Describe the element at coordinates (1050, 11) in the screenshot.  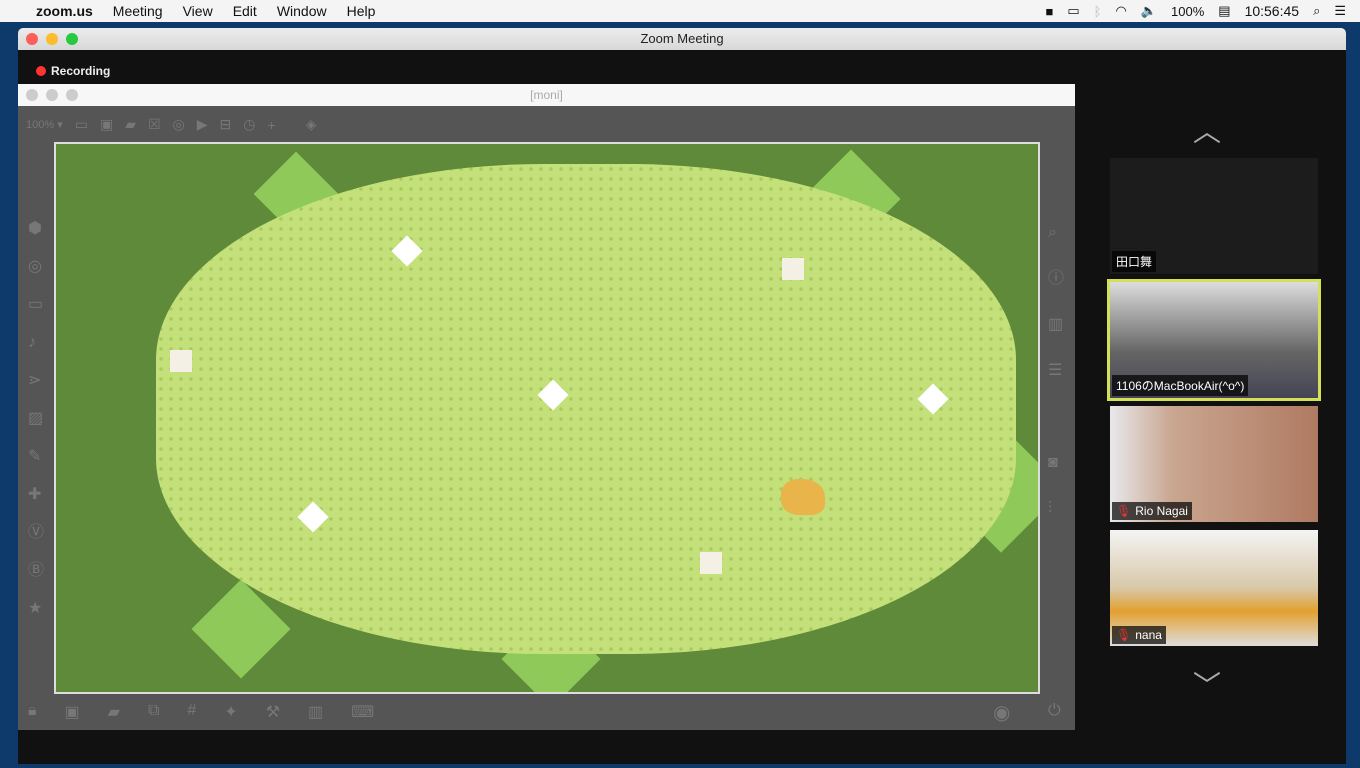
I see `zoom-status-icon: ■` at that location.